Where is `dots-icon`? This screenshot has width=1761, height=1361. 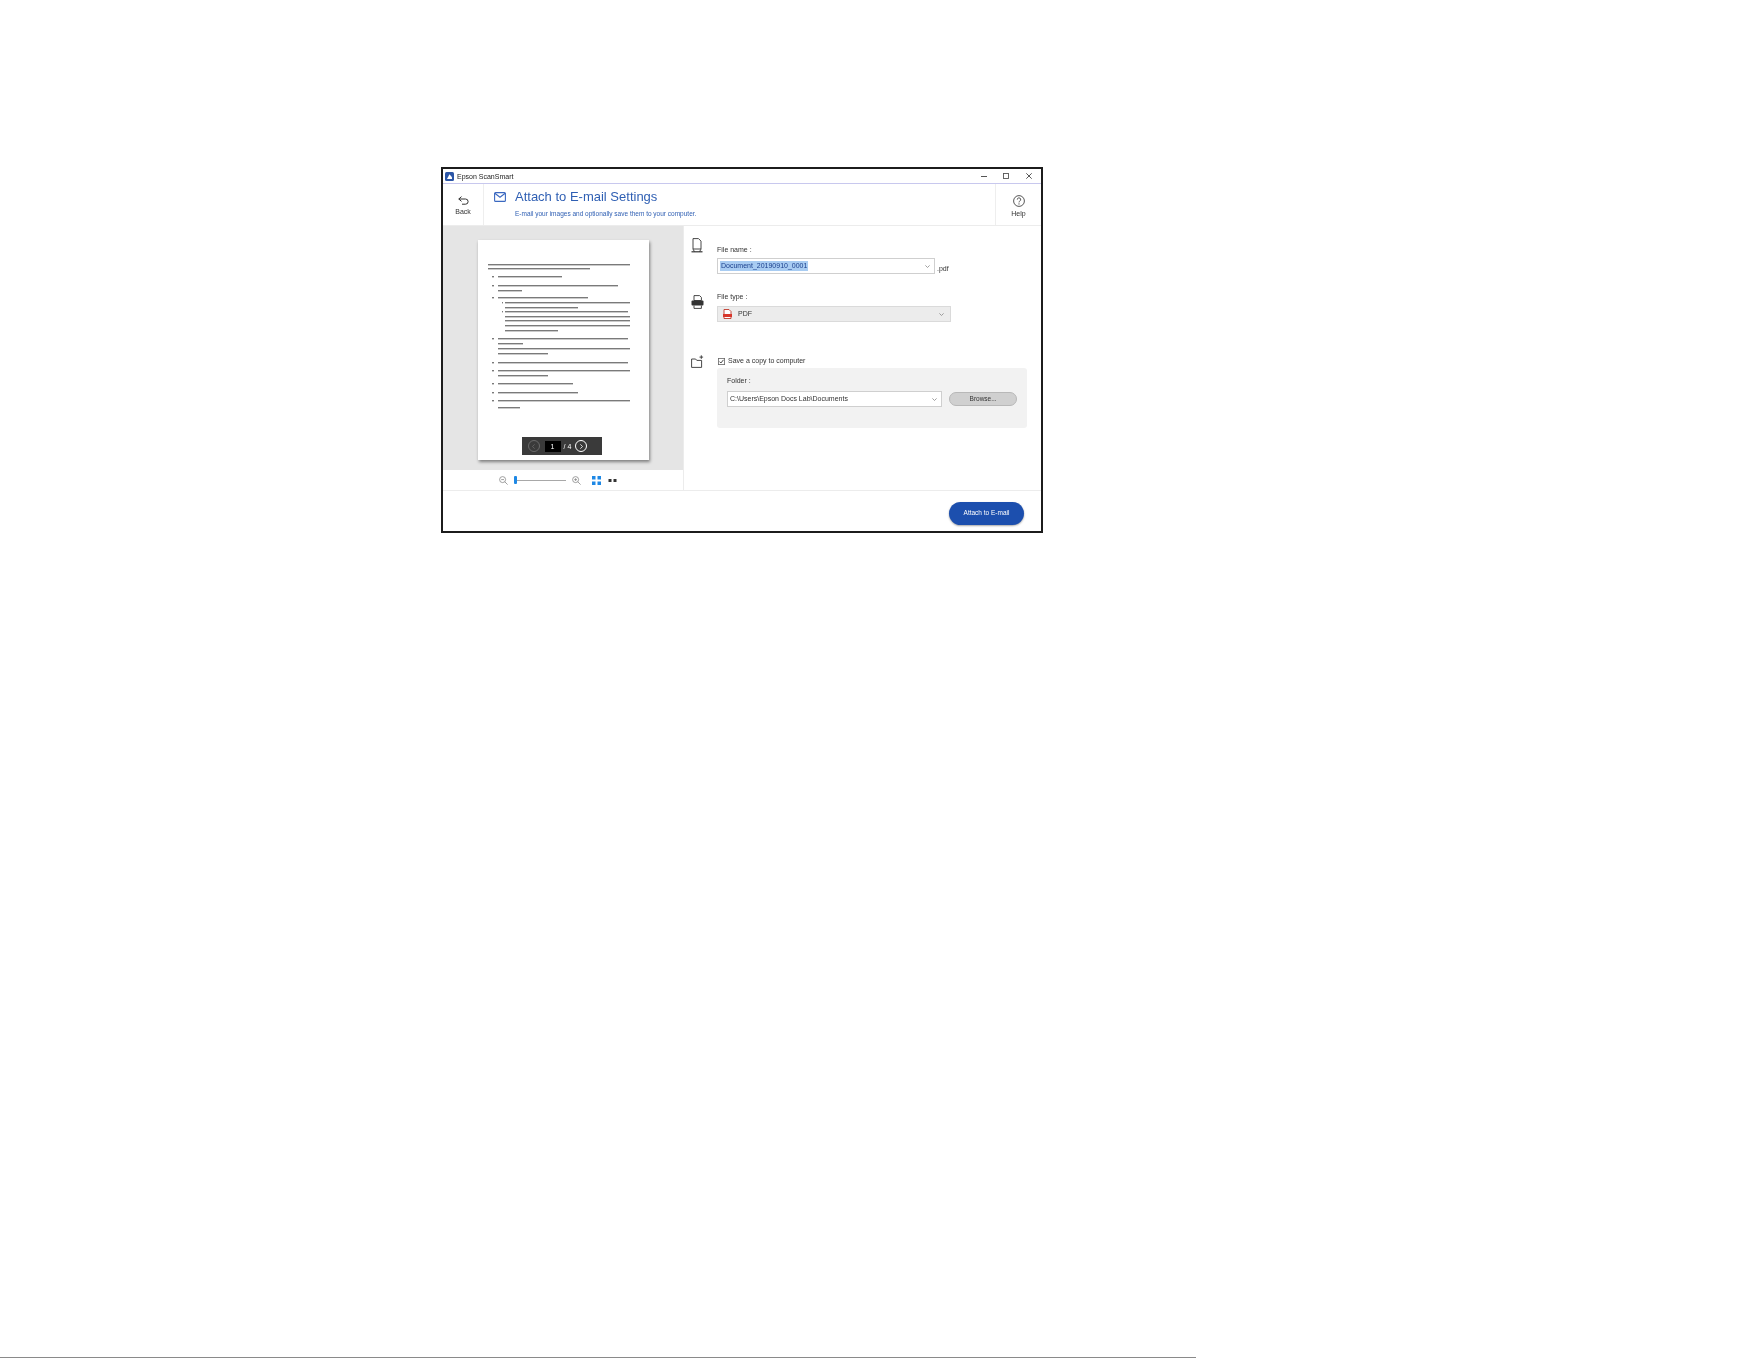
dots-icon is located at coordinates (612, 480).